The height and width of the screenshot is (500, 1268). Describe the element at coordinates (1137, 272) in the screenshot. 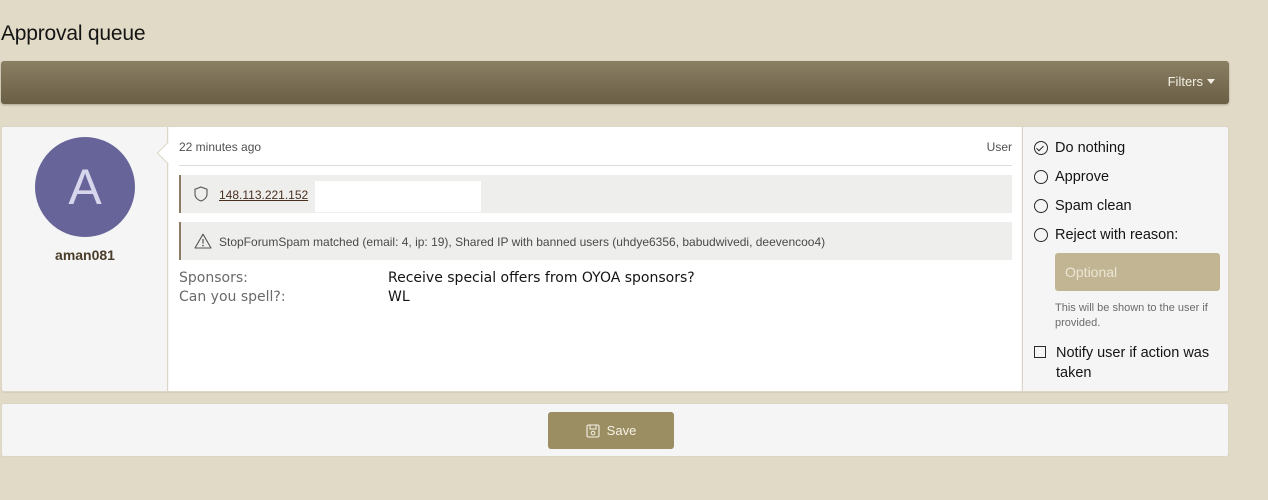

I see `reject-reason-input` at that location.